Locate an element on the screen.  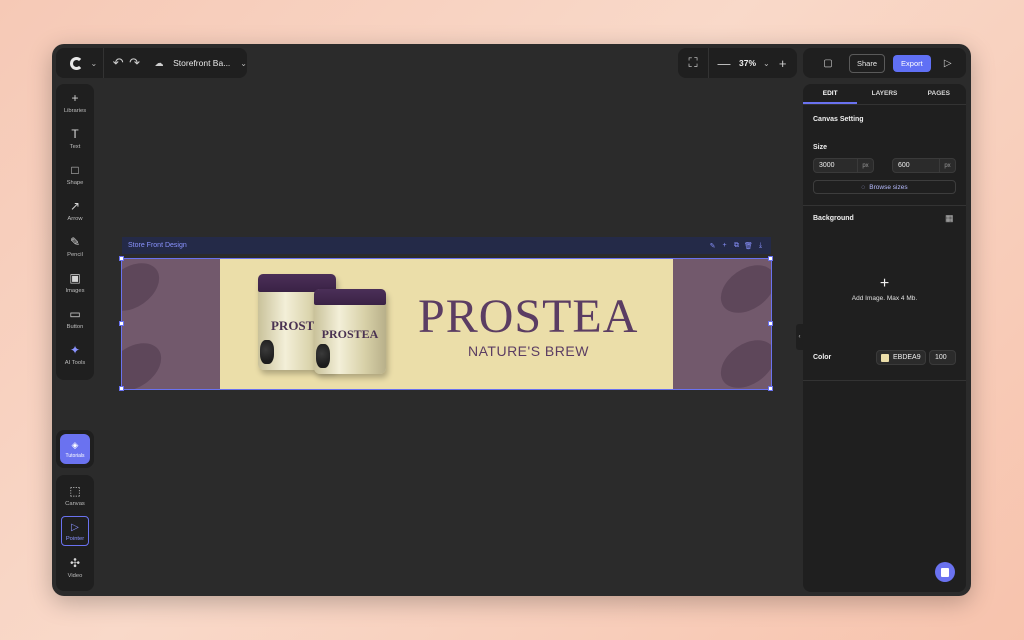
button-icon: ▭ is located at coordinates (75, 313).